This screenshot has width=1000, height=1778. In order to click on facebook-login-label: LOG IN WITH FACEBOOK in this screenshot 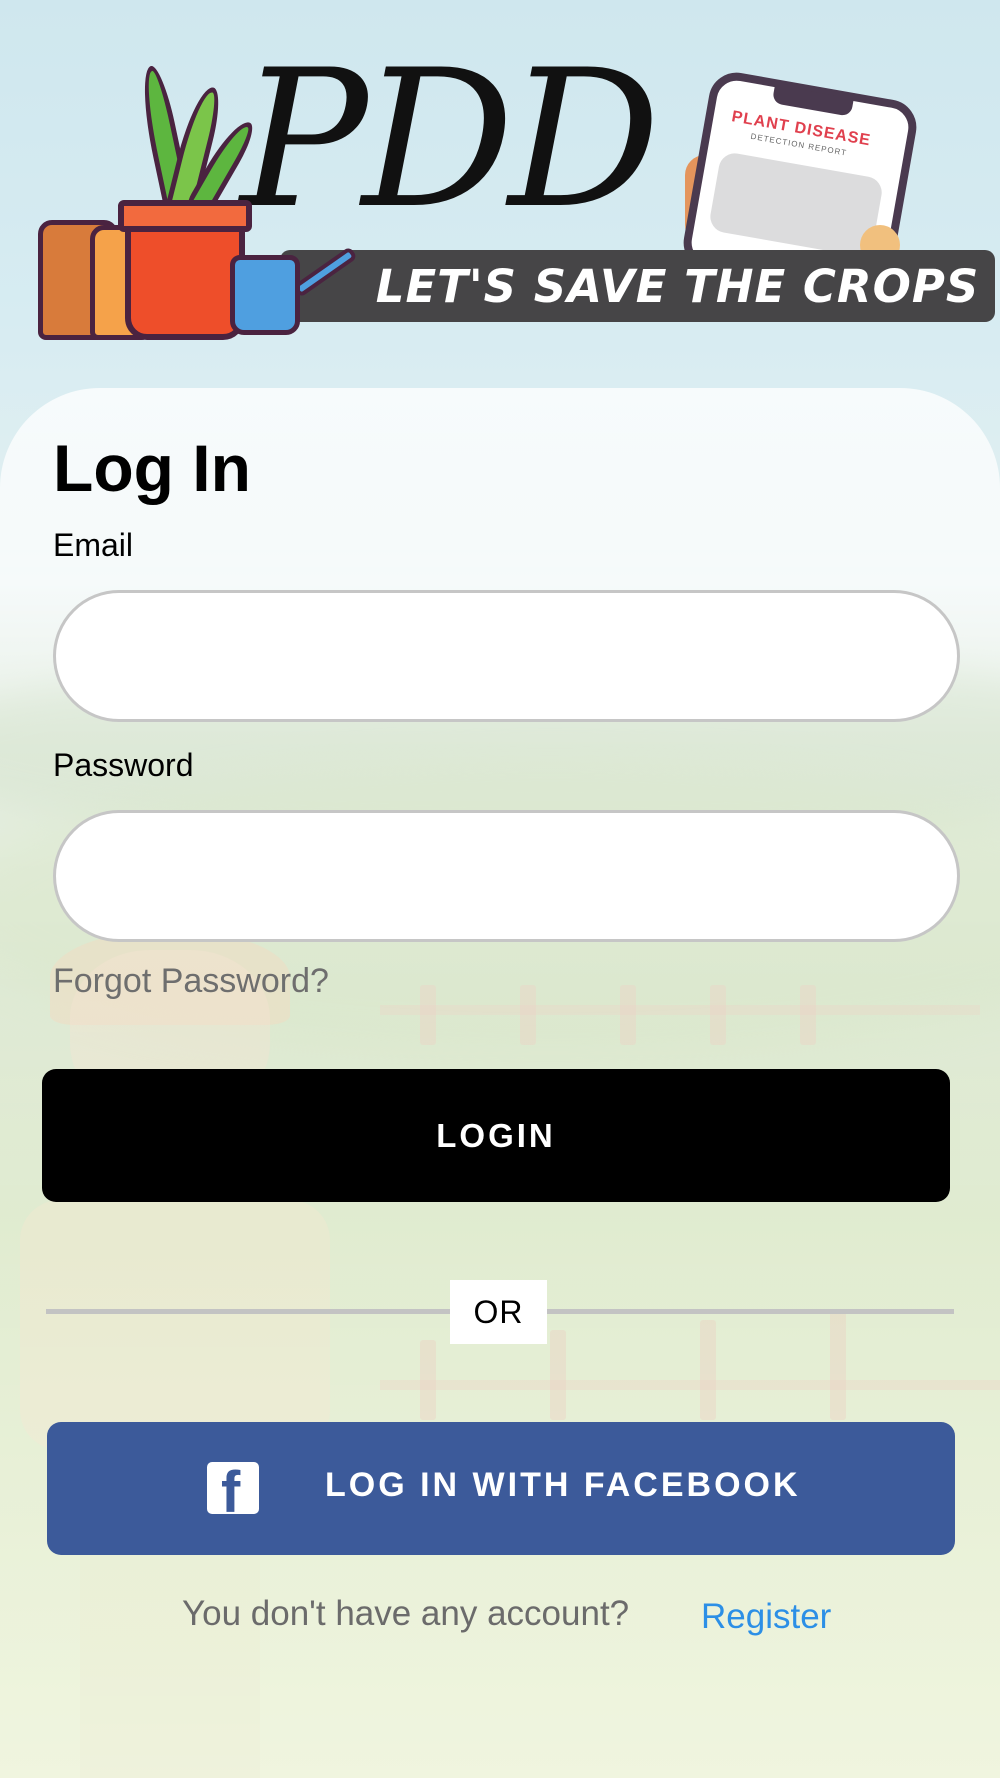, I will do `click(563, 1485)`.